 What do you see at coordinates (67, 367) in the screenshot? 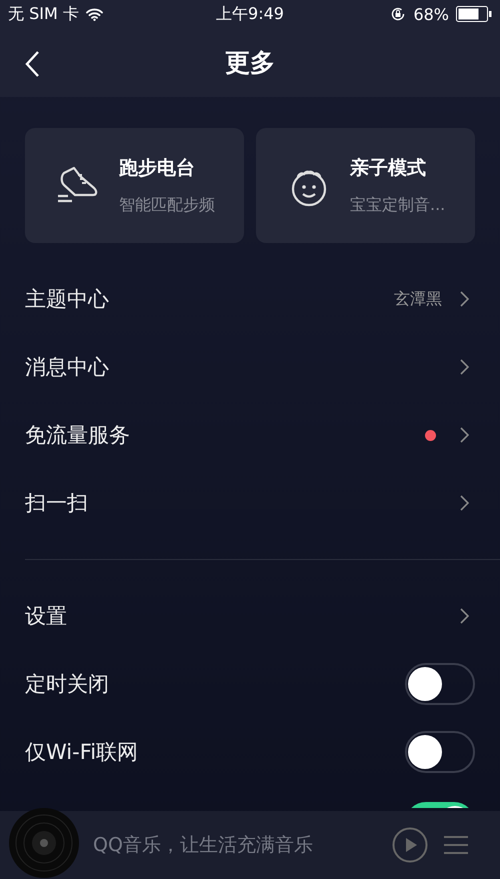
I see `row-label: 消息中心` at bounding box center [67, 367].